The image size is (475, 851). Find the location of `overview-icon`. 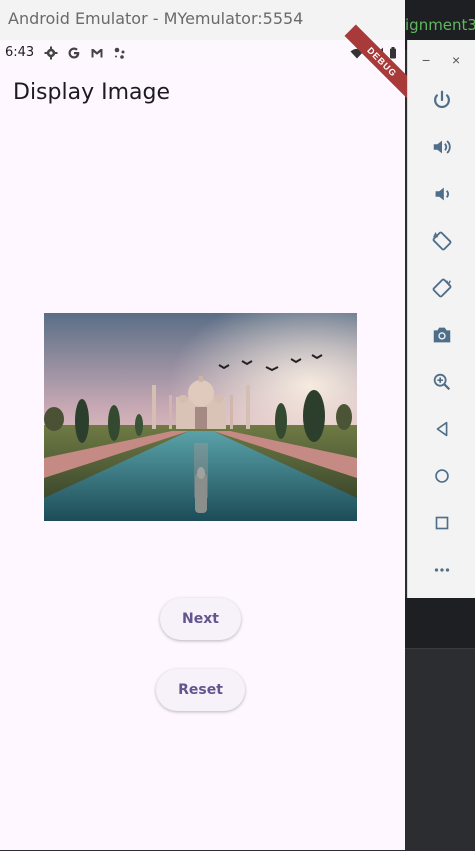

overview-icon is located at coordinates (442, 523).